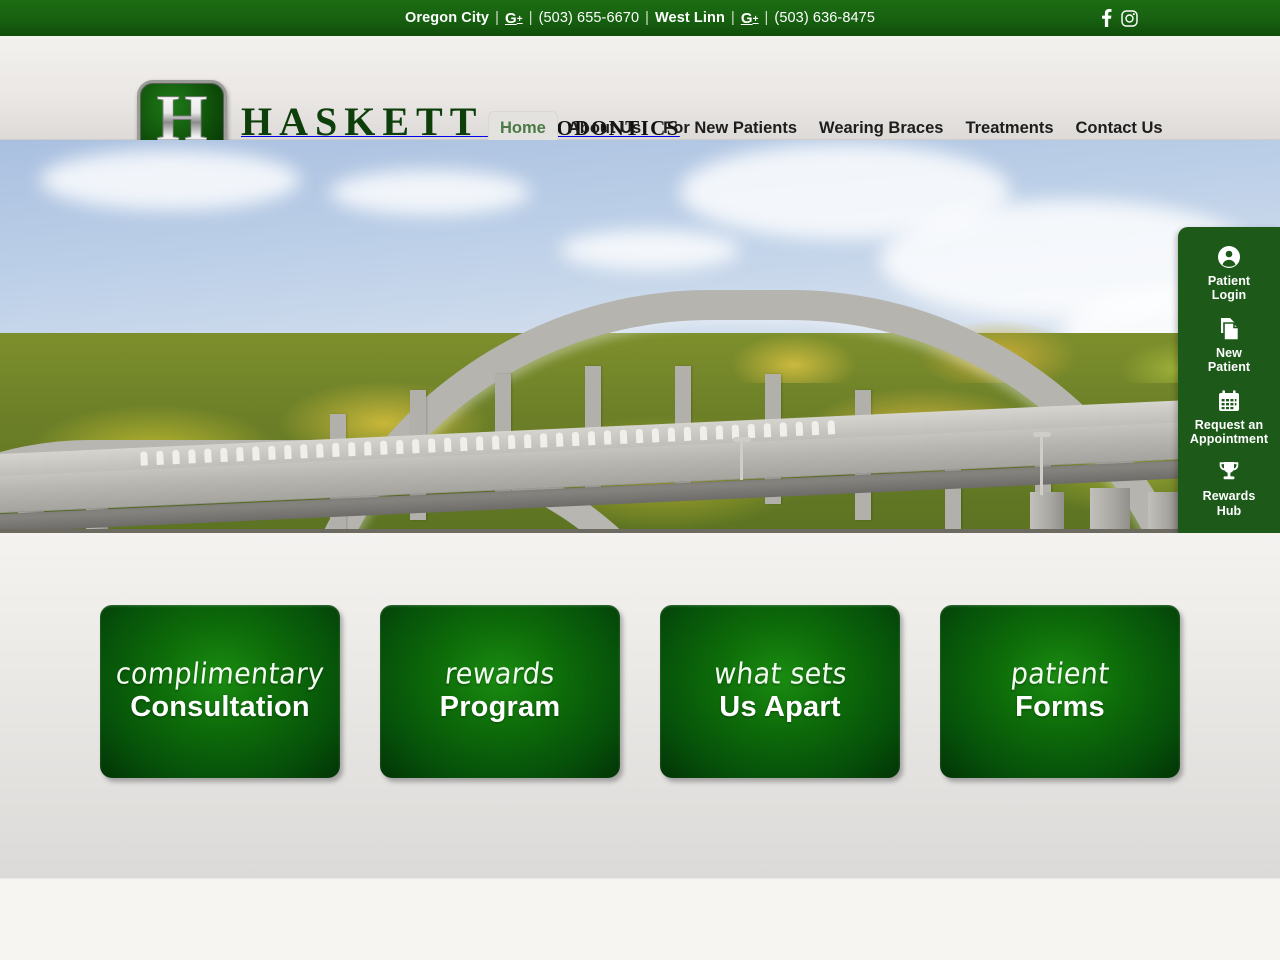  What do you see at coordinates (780, 706) in the screenshot?
I see `card-line2: Us Apart` at bounding box center [780, 706].